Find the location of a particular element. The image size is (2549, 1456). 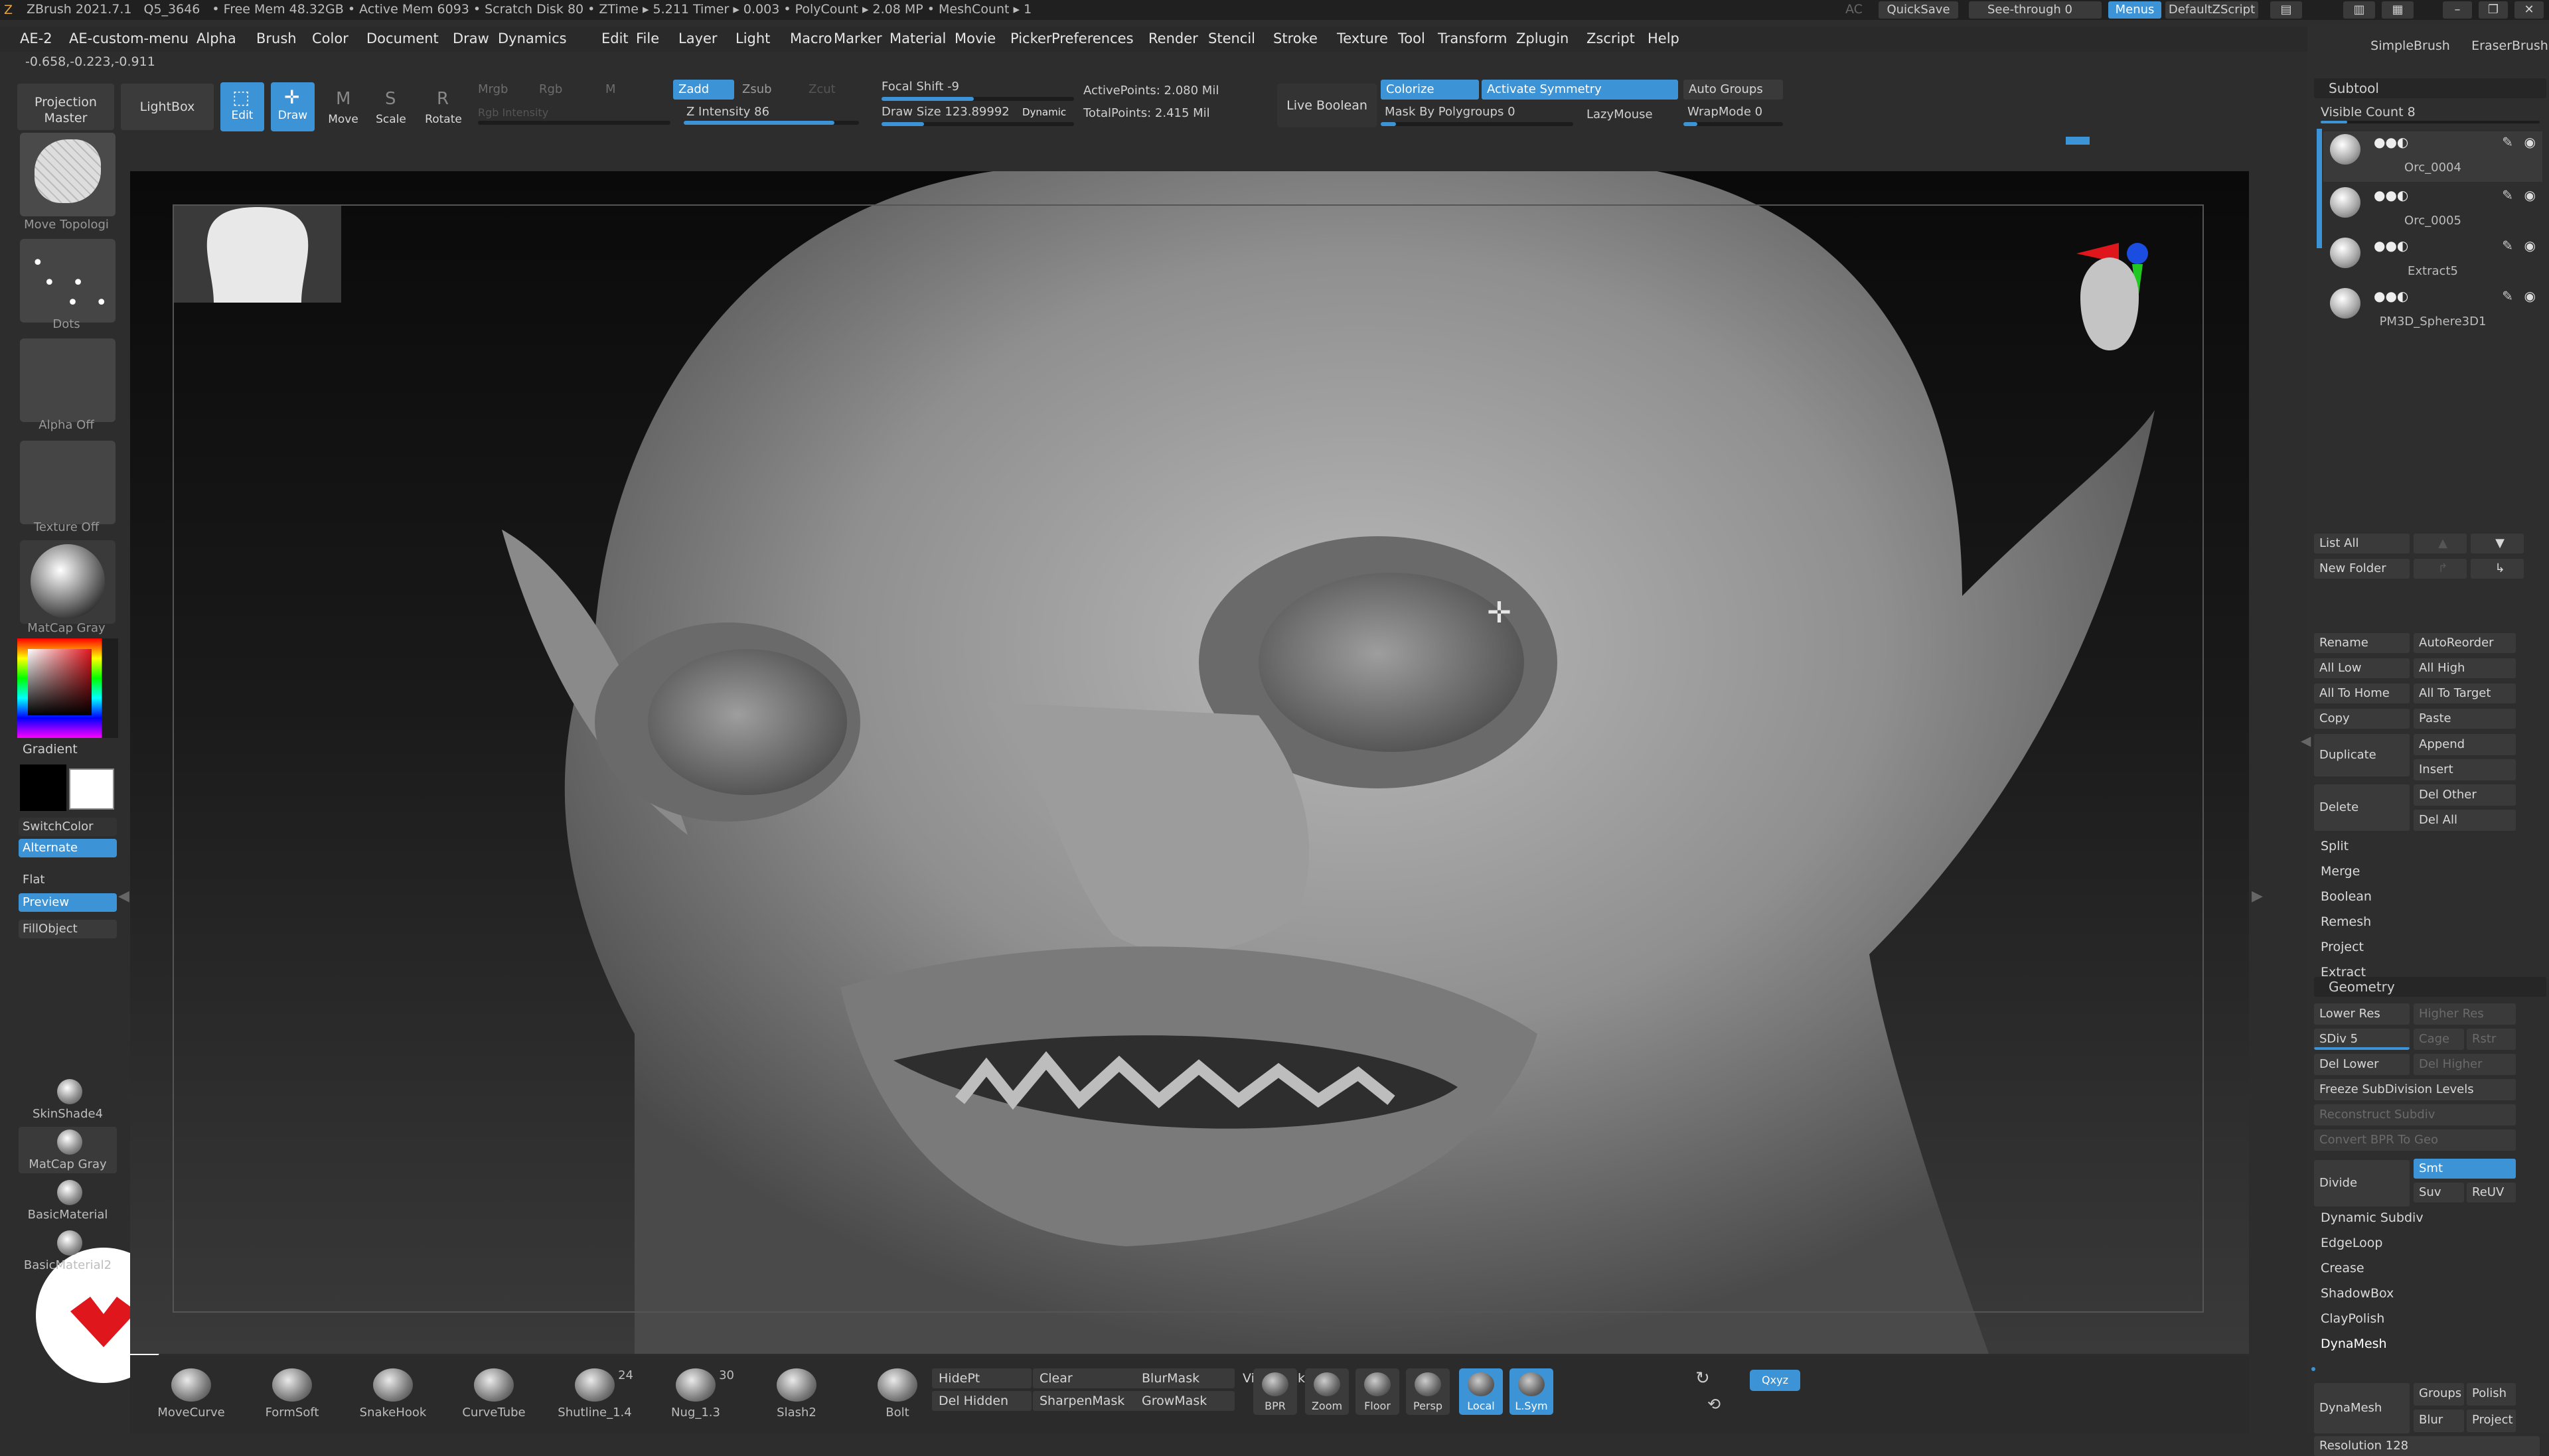

rotate-button: R Rotate is located at coordinates (443, 106).